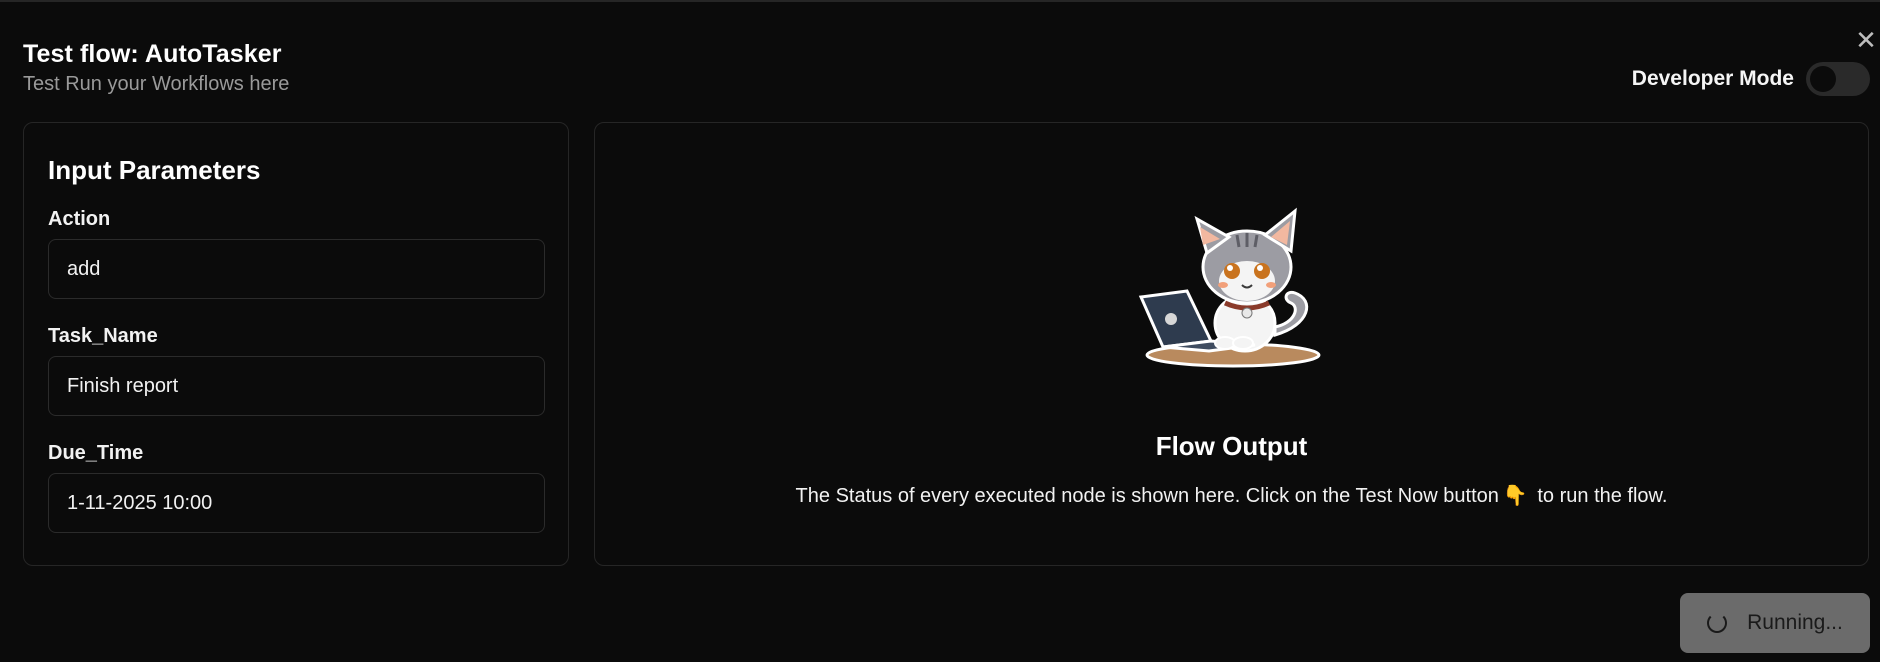  What do you see at coordinates (79, 219) in the screenshot?
I see `action-label: Action` at bounding box center [79, 219].